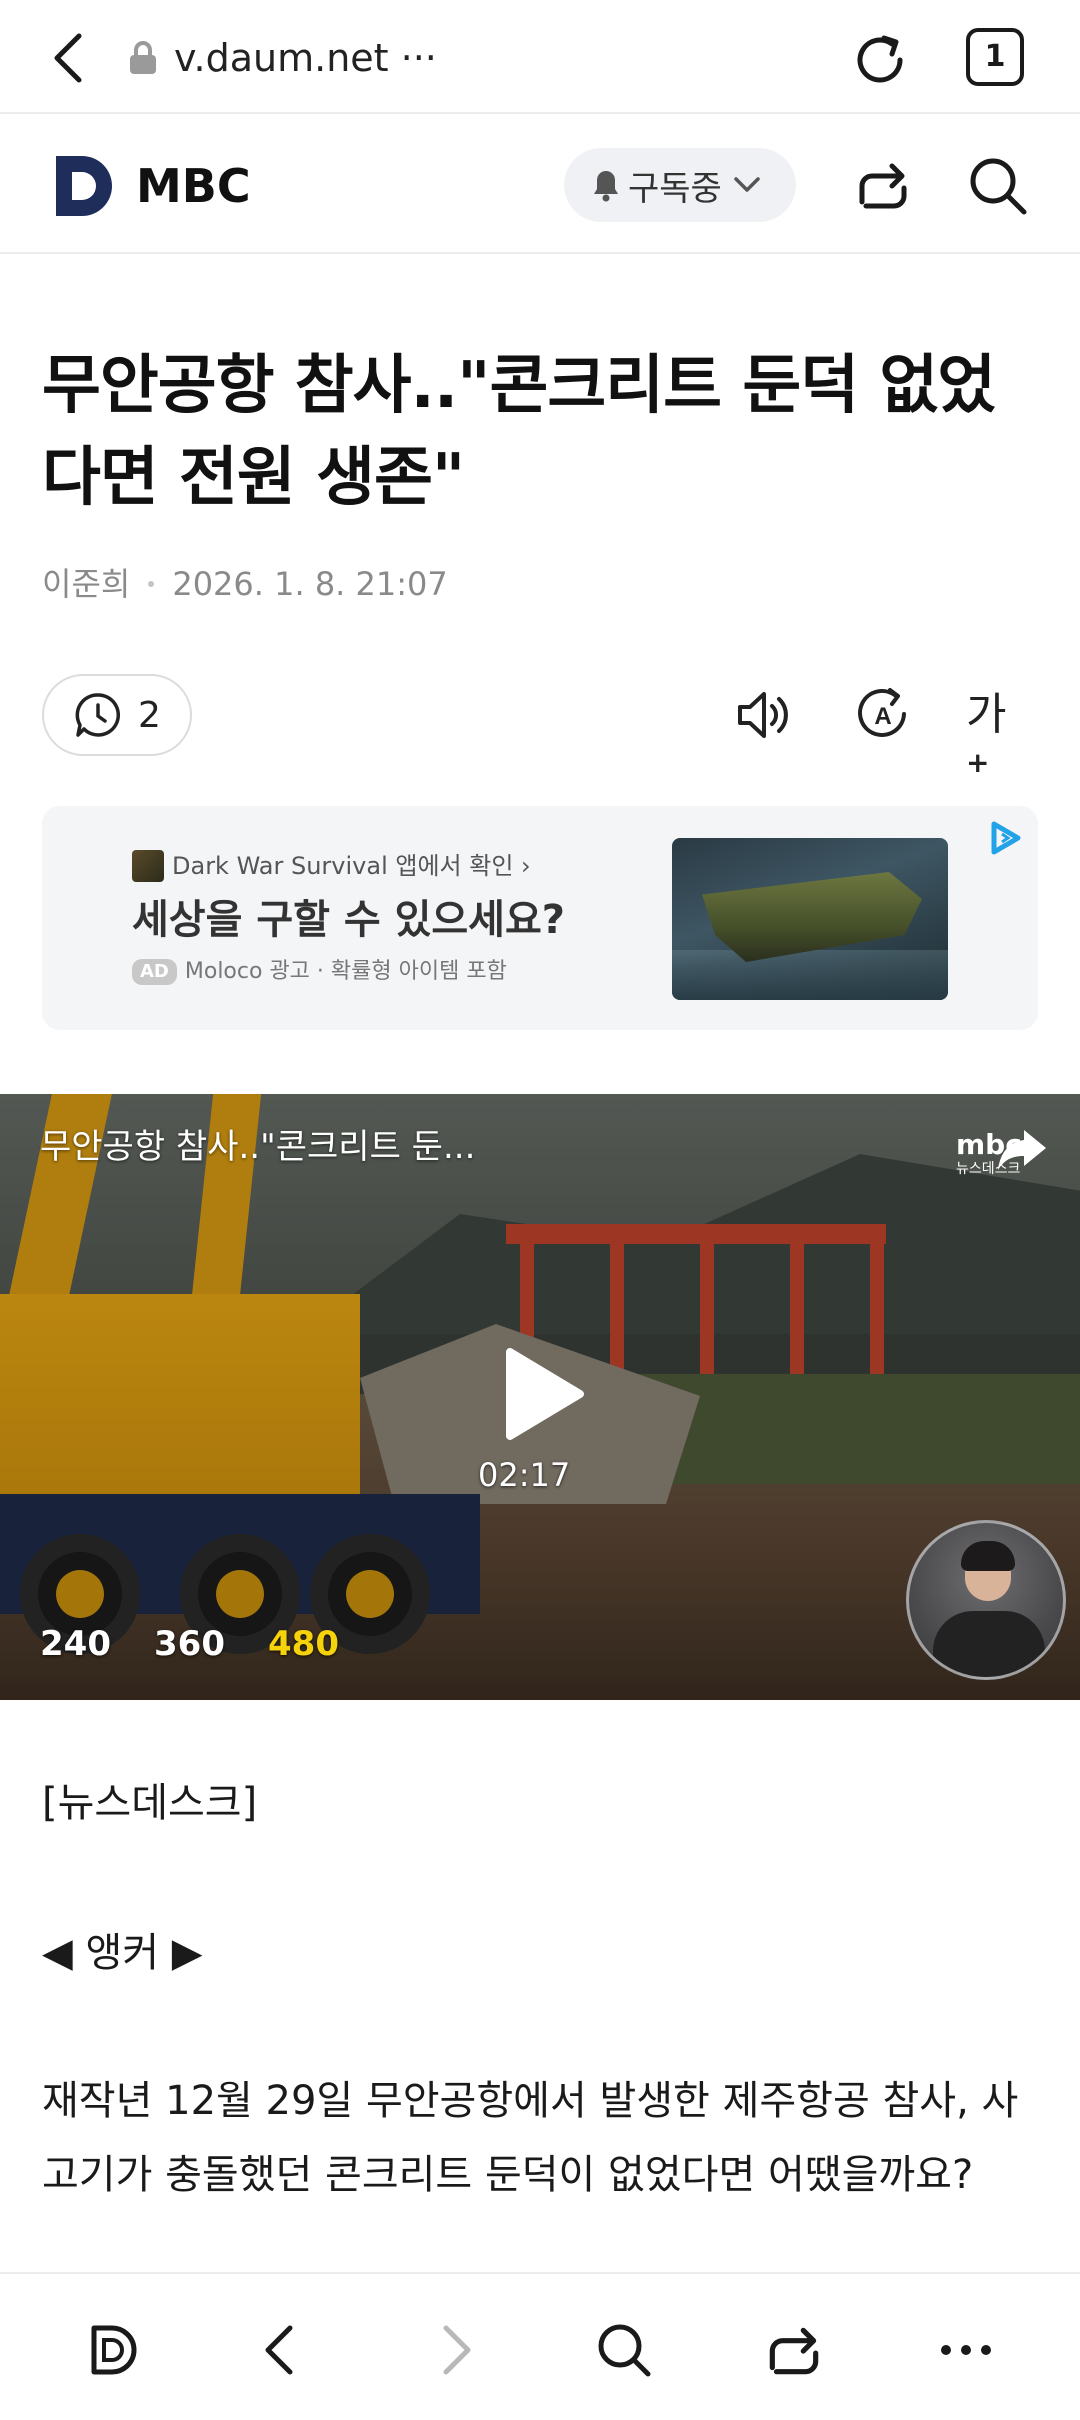 This screenshot has height=2420, width=1080. Describe the element at coordinates (112, 2350) in the screenshot. I see `daum-home-icon` at that location.